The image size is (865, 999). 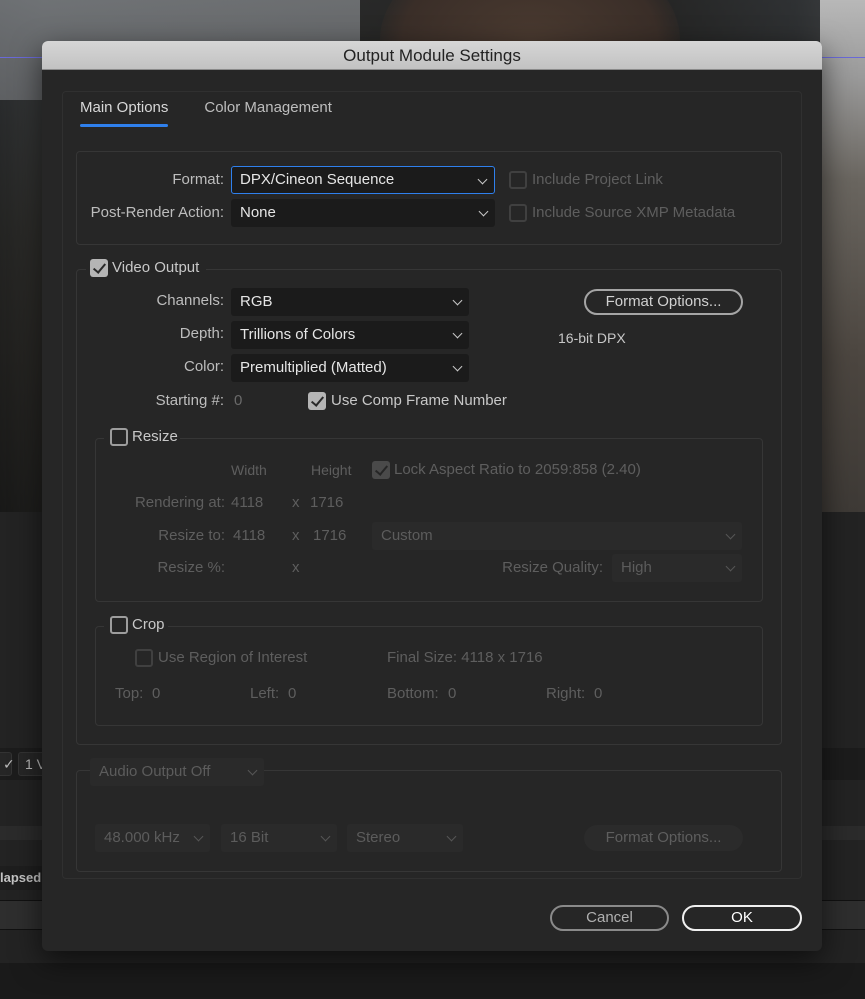 What do you see at coordinates (201, 333) in the screenshot?
I see `depth-label: Depth:` at bounding box center [201, 333].